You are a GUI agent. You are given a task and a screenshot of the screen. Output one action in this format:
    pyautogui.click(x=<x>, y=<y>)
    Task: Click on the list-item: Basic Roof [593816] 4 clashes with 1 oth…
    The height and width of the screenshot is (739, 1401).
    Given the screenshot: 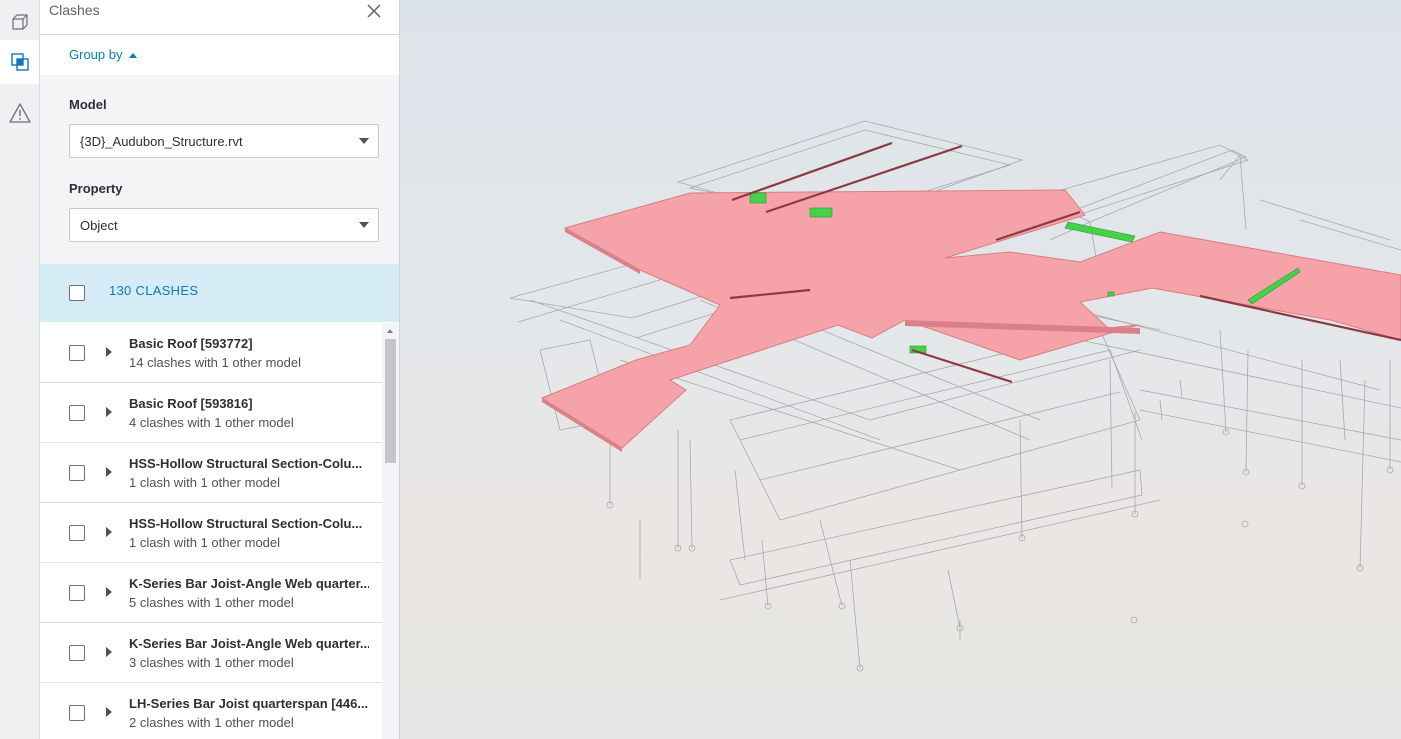 What is the action you would take?
    pyautogui.click(x=211, y=413)
    